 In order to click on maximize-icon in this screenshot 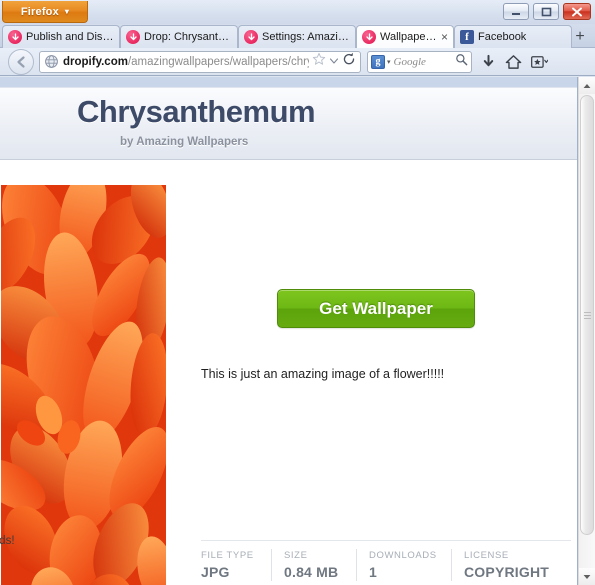, I will do `click(546, 11)`.